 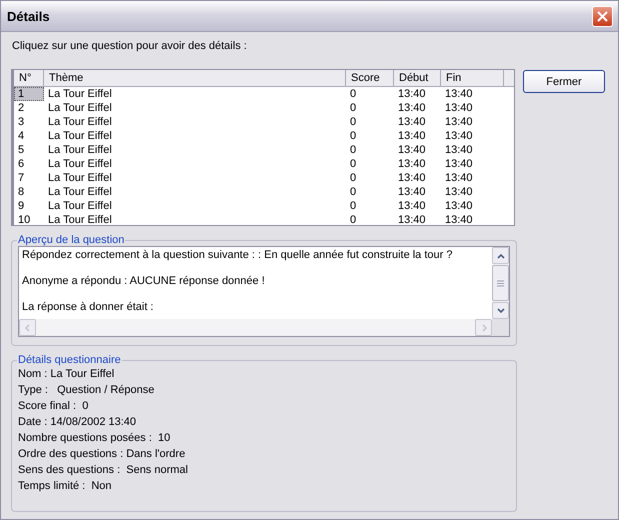 I want to click on preview-line: Anonyme a répondu : AUCUNE réponse donnée !, so click(x=144, y=281).